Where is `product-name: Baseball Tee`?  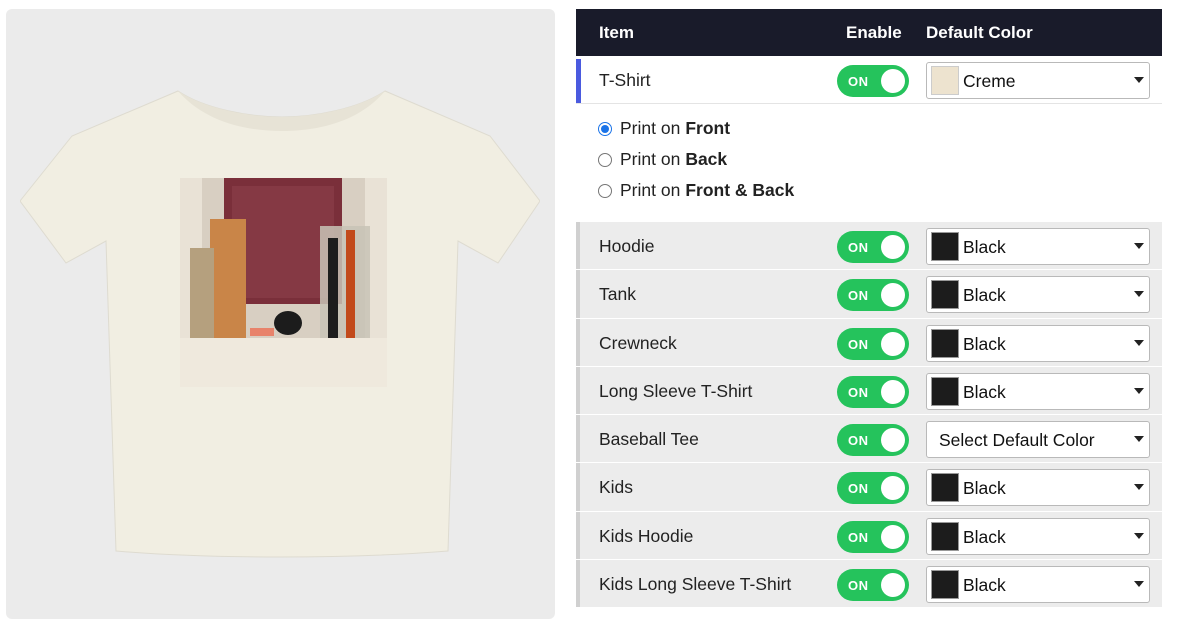 product-name: Baseball Tee is located at coordinates (649, 439).